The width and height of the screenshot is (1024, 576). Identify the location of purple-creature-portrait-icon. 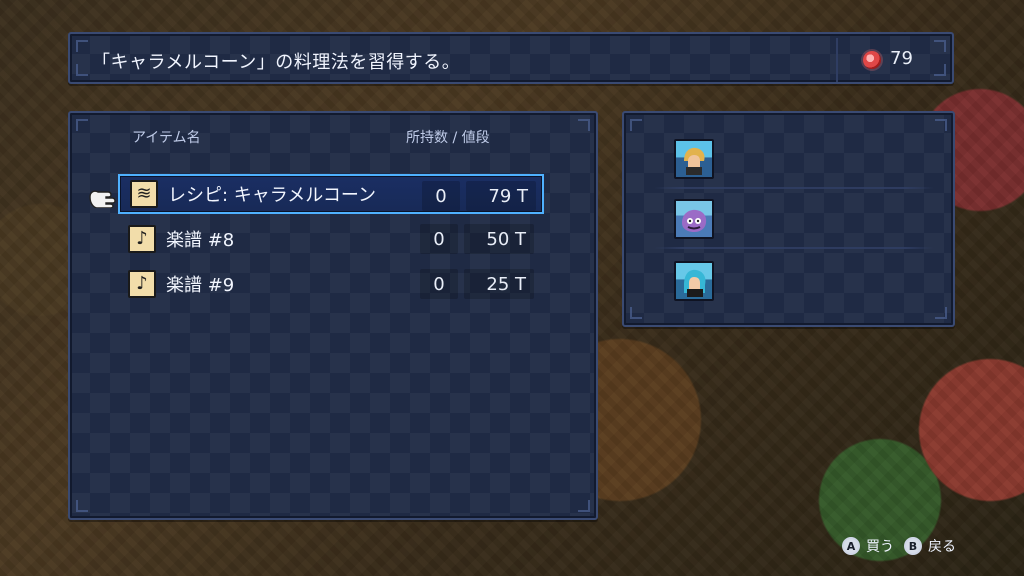
(694, 220).